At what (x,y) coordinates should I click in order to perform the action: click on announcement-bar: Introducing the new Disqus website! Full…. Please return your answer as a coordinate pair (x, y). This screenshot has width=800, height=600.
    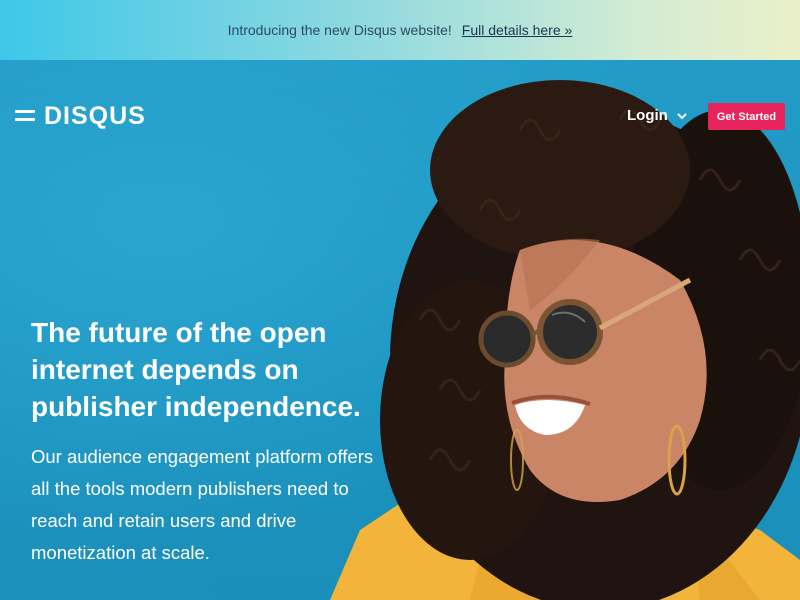
    Looking at the image, I should click on (400, 30).